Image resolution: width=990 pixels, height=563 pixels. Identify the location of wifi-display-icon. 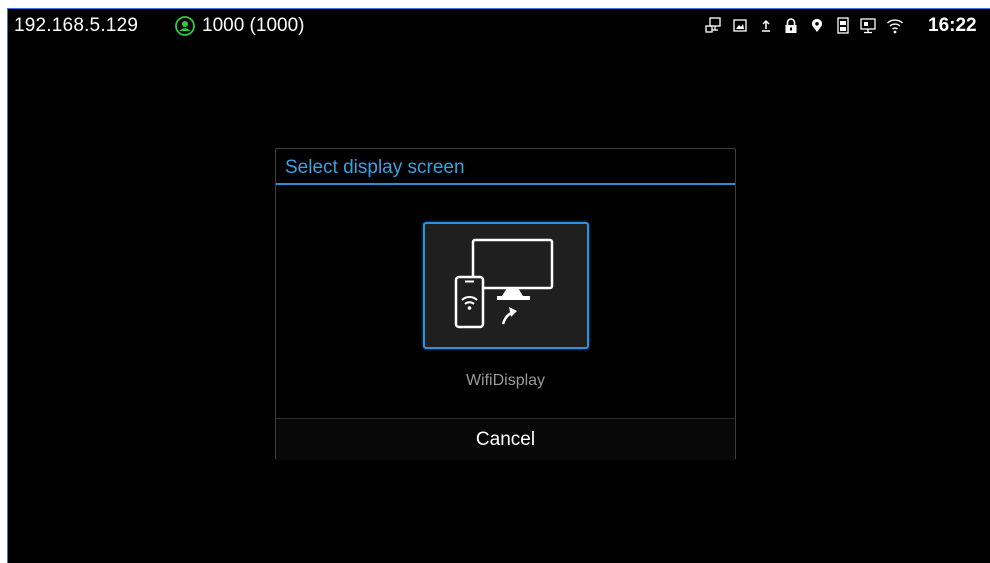
(504, 283).